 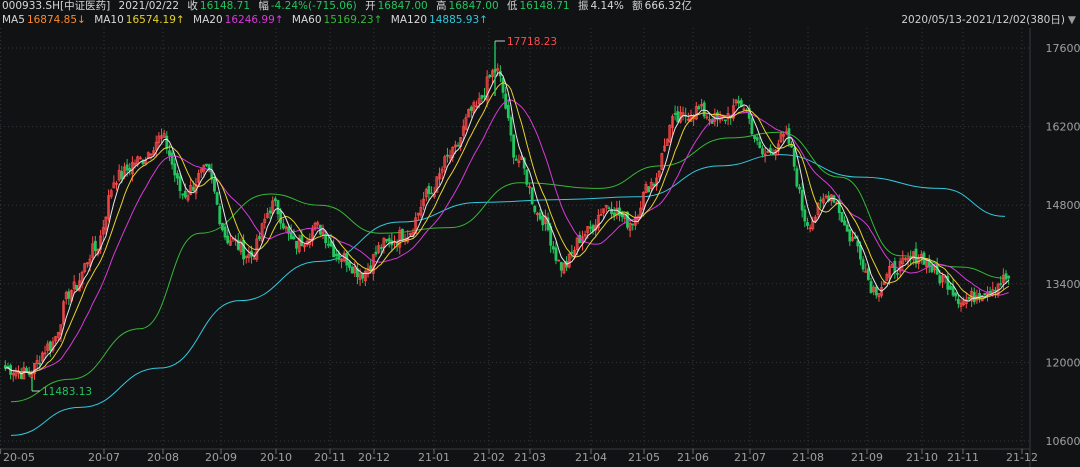 I want to click on date-range-selector: 2020/05/13-2021/12/02(380日) ▼, so click(x=988, y=20).